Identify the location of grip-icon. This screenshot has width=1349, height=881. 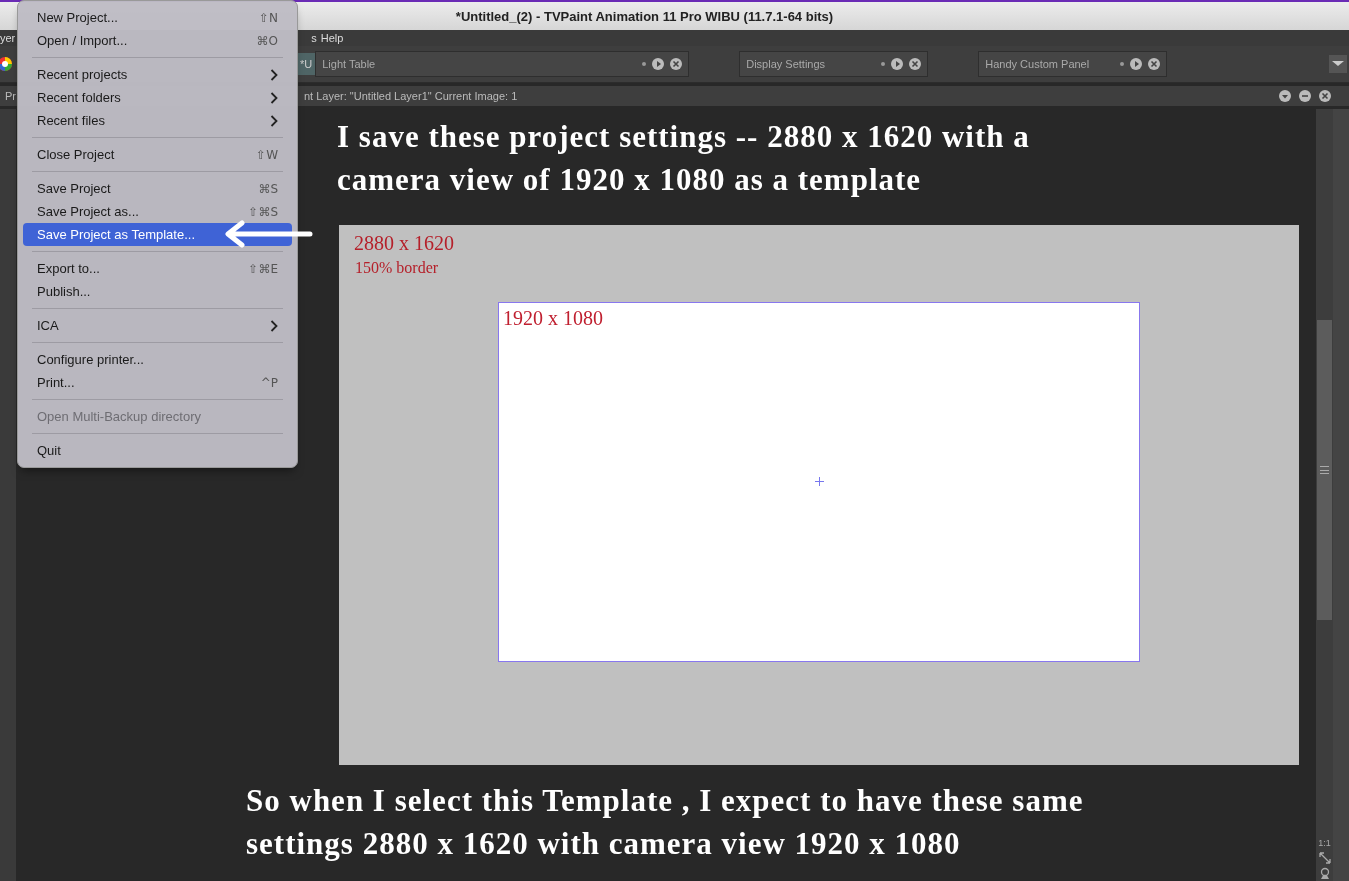
(1324, 470).